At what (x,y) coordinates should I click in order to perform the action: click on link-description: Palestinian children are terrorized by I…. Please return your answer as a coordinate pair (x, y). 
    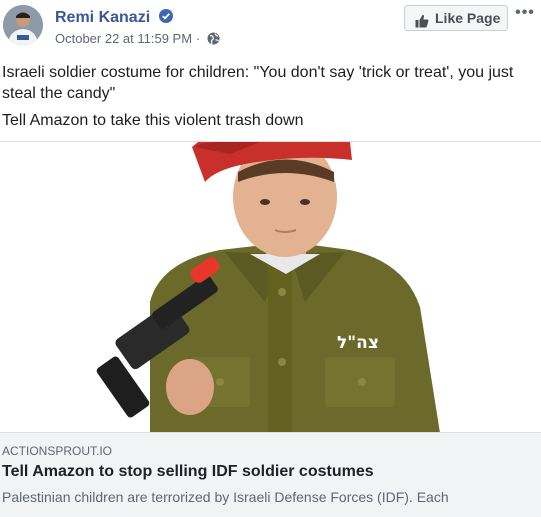
    Looking at the image, I should click on (225, 497).